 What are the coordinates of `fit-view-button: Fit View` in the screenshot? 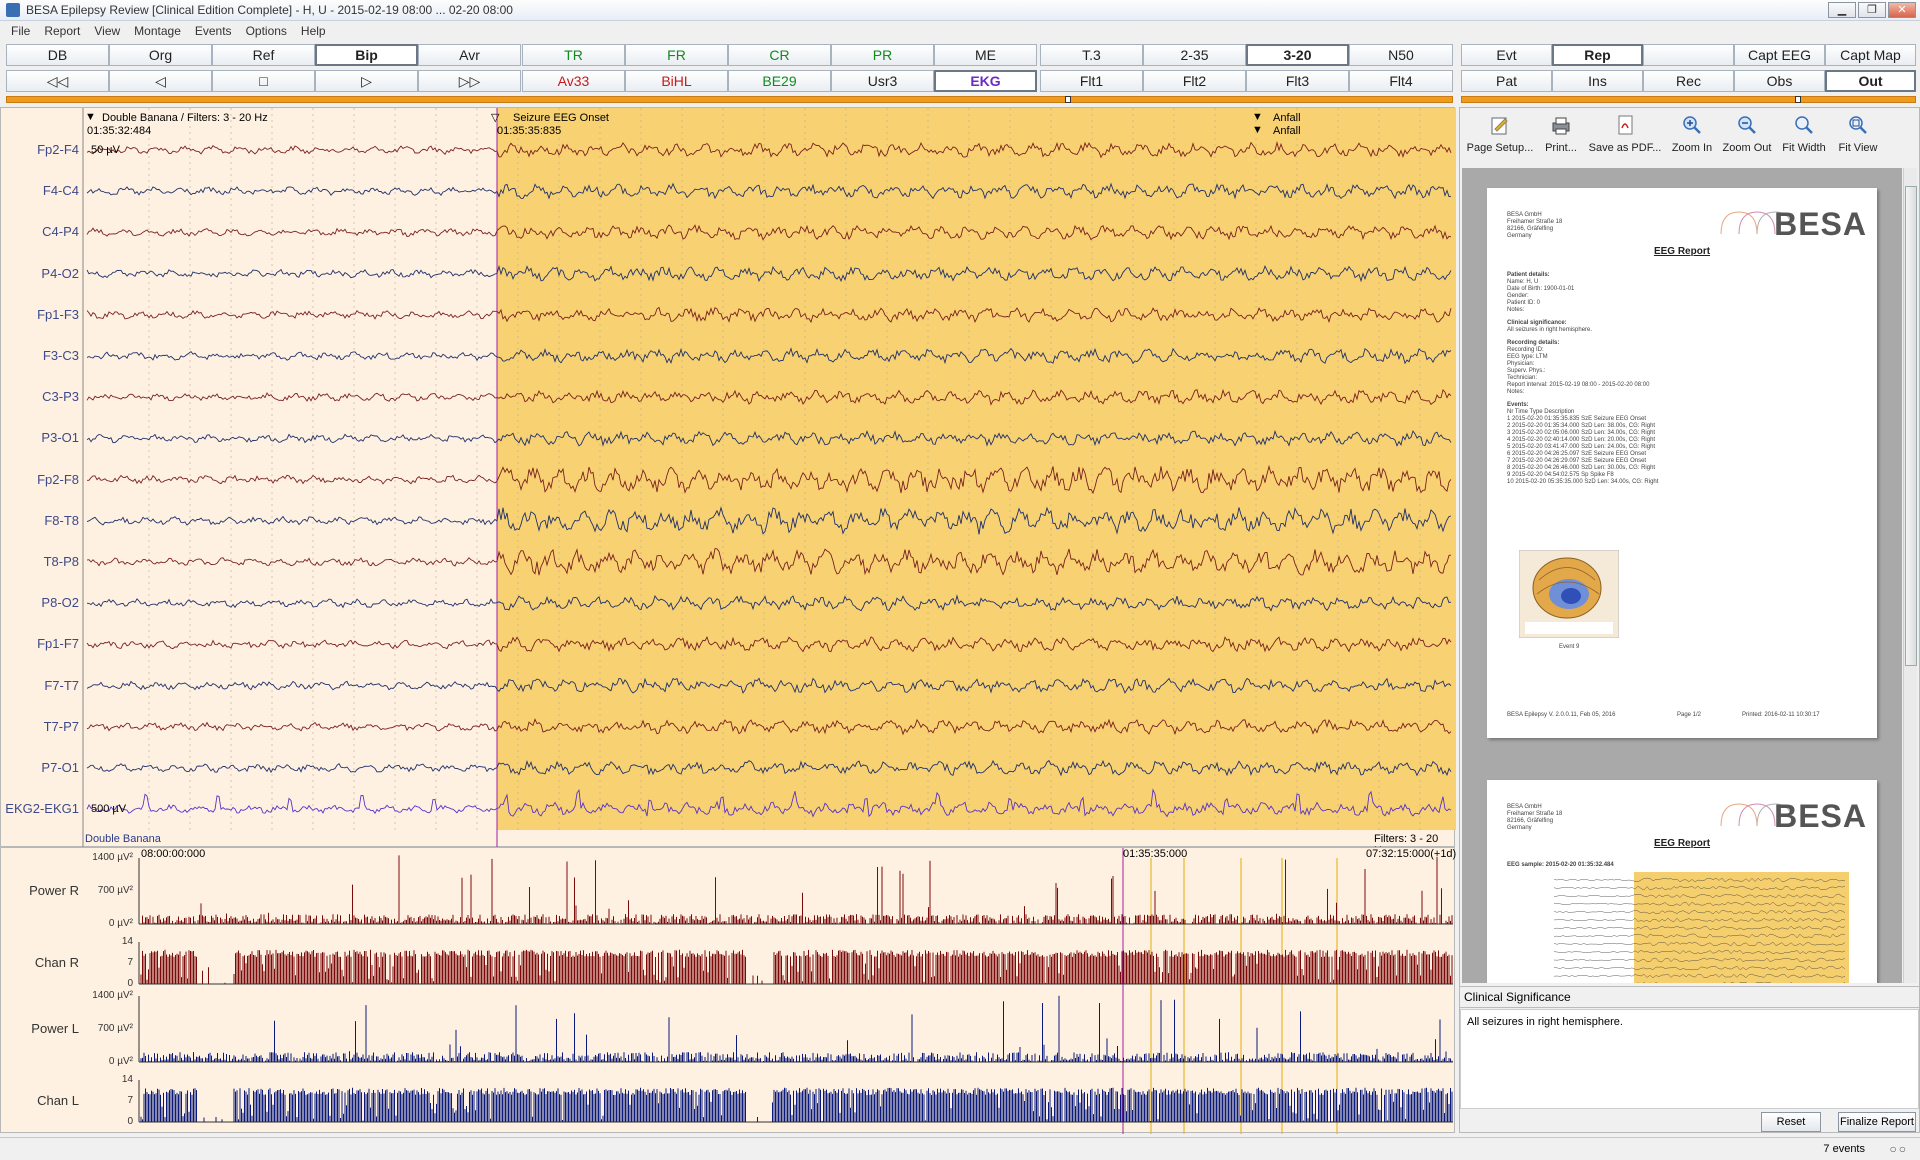 It's located at (1858, 136).